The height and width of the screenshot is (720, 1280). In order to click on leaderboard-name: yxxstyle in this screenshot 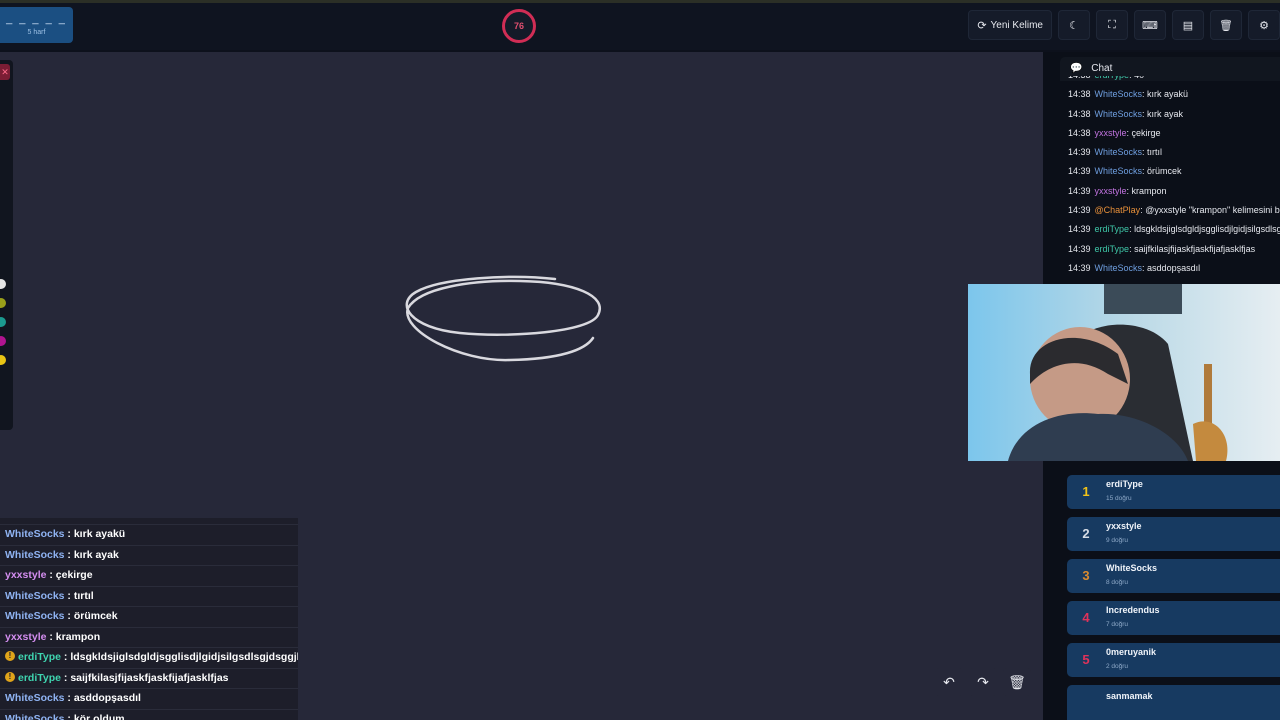, I will do `click(1124, 526)`.